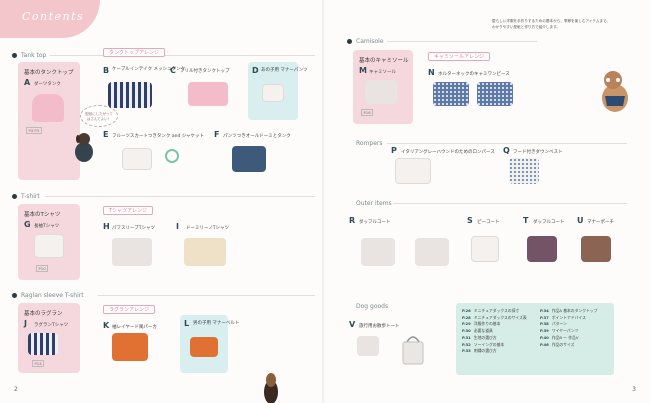 This screenshot has width=650, height=403. Describe the element at coordinates (49, 338) in the screenshot. I see `basic-card-raglan: 基本のラグラン J ラグランTシャツ P14` at that location.